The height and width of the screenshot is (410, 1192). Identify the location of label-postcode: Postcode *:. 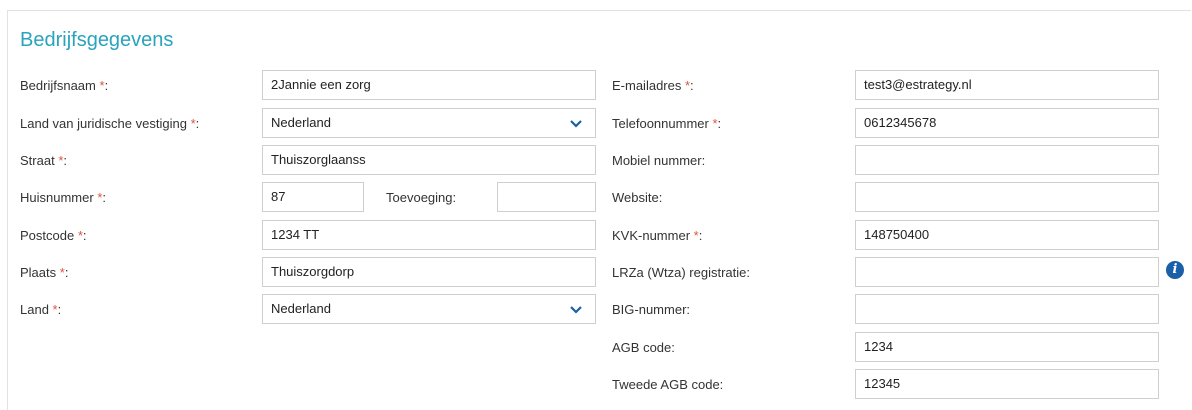
(53, 235).